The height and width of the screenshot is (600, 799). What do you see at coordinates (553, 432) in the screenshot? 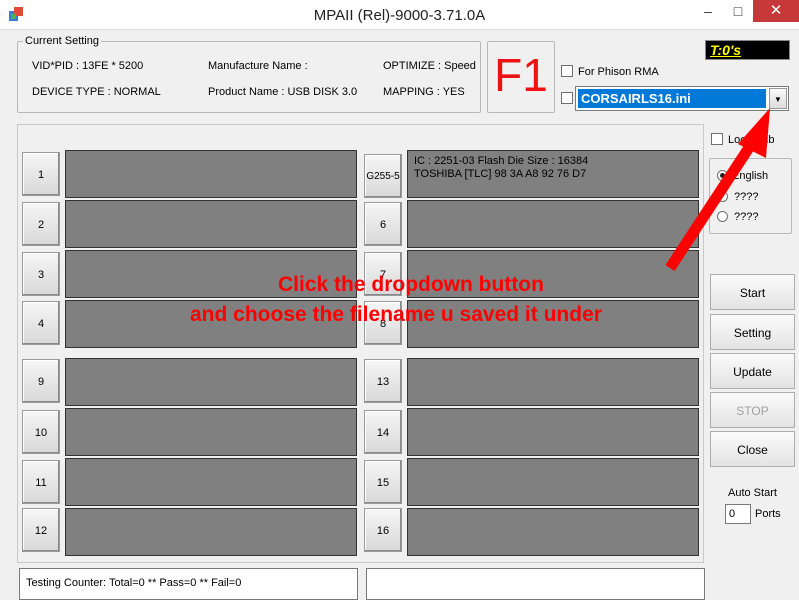
I see `port-14-status` at bounding box center [553, 432].